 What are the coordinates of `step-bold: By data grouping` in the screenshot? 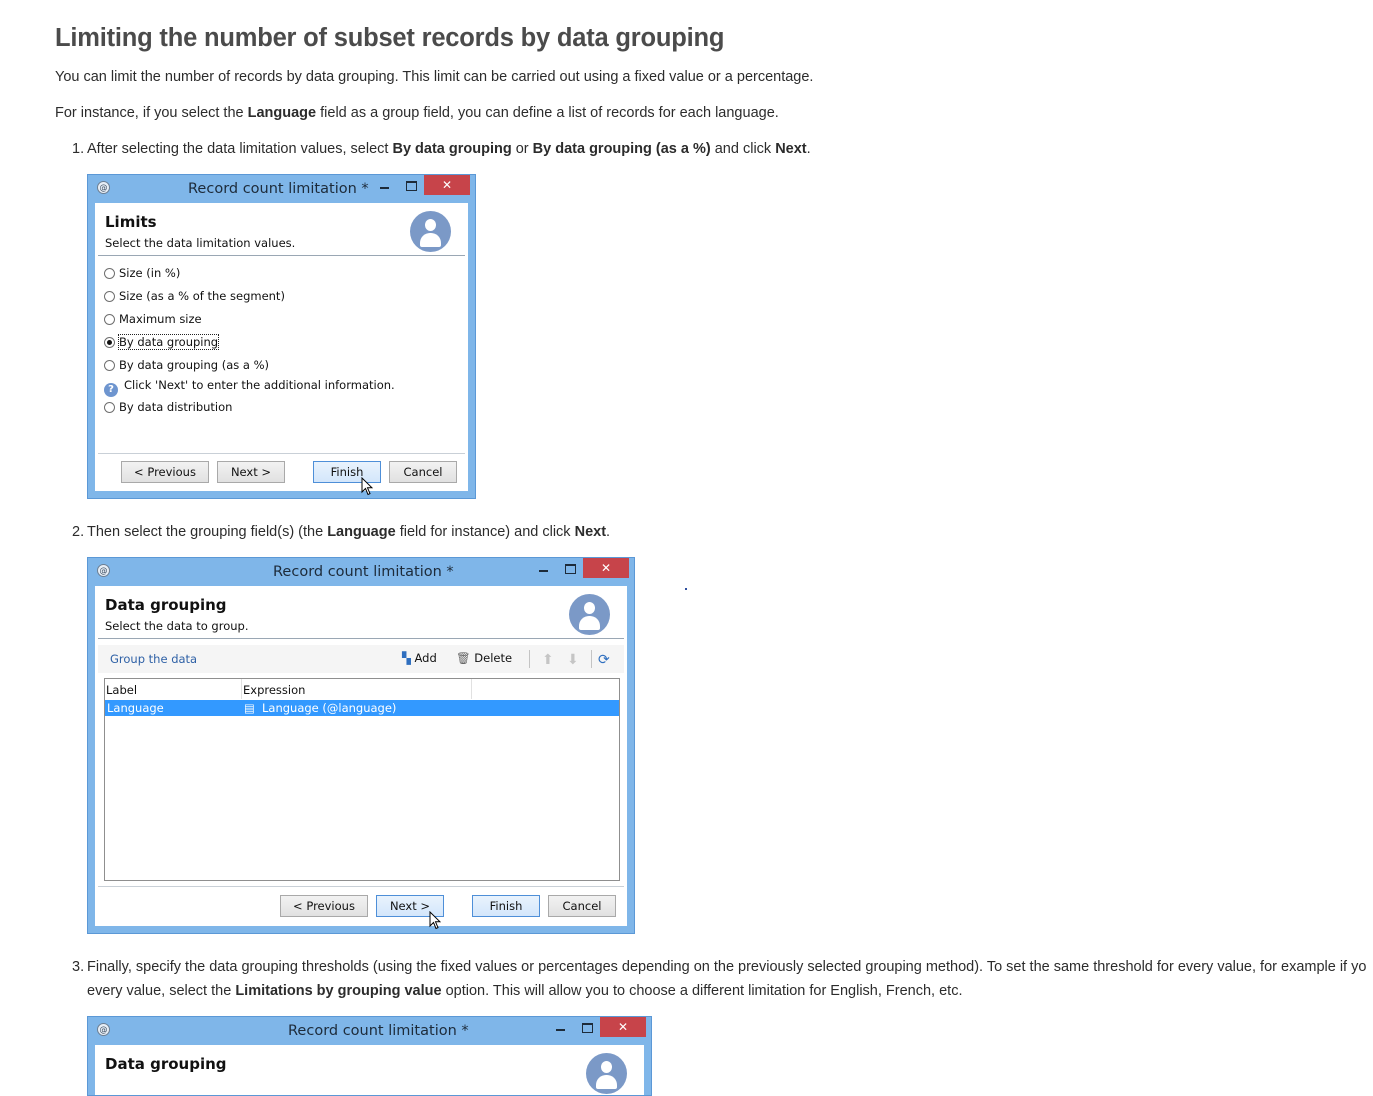 It's located at (452, 149).